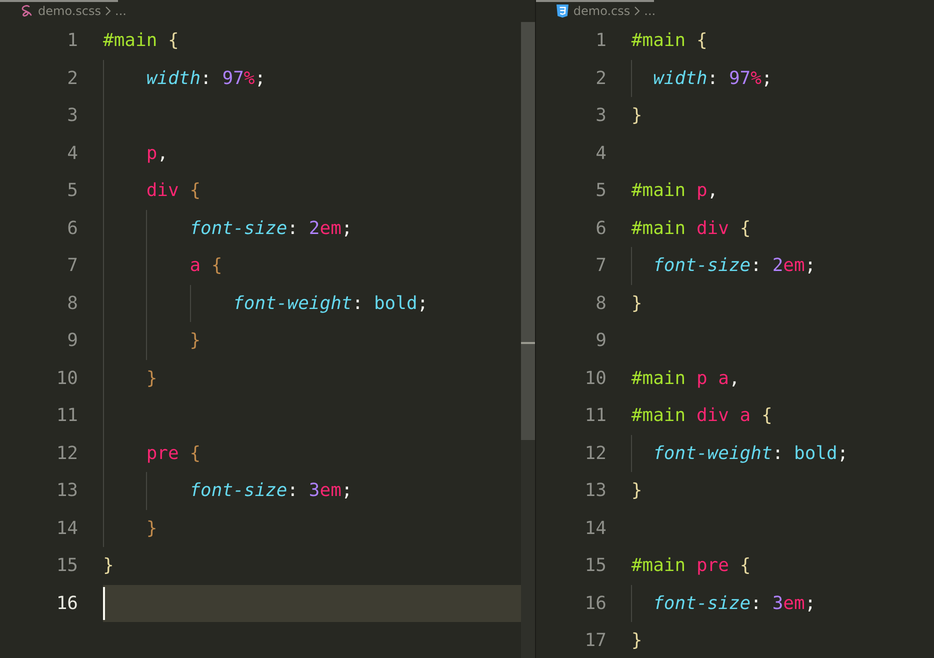  I want to click on breadcrumb-file-name: demo.scss, so click(69, 11).